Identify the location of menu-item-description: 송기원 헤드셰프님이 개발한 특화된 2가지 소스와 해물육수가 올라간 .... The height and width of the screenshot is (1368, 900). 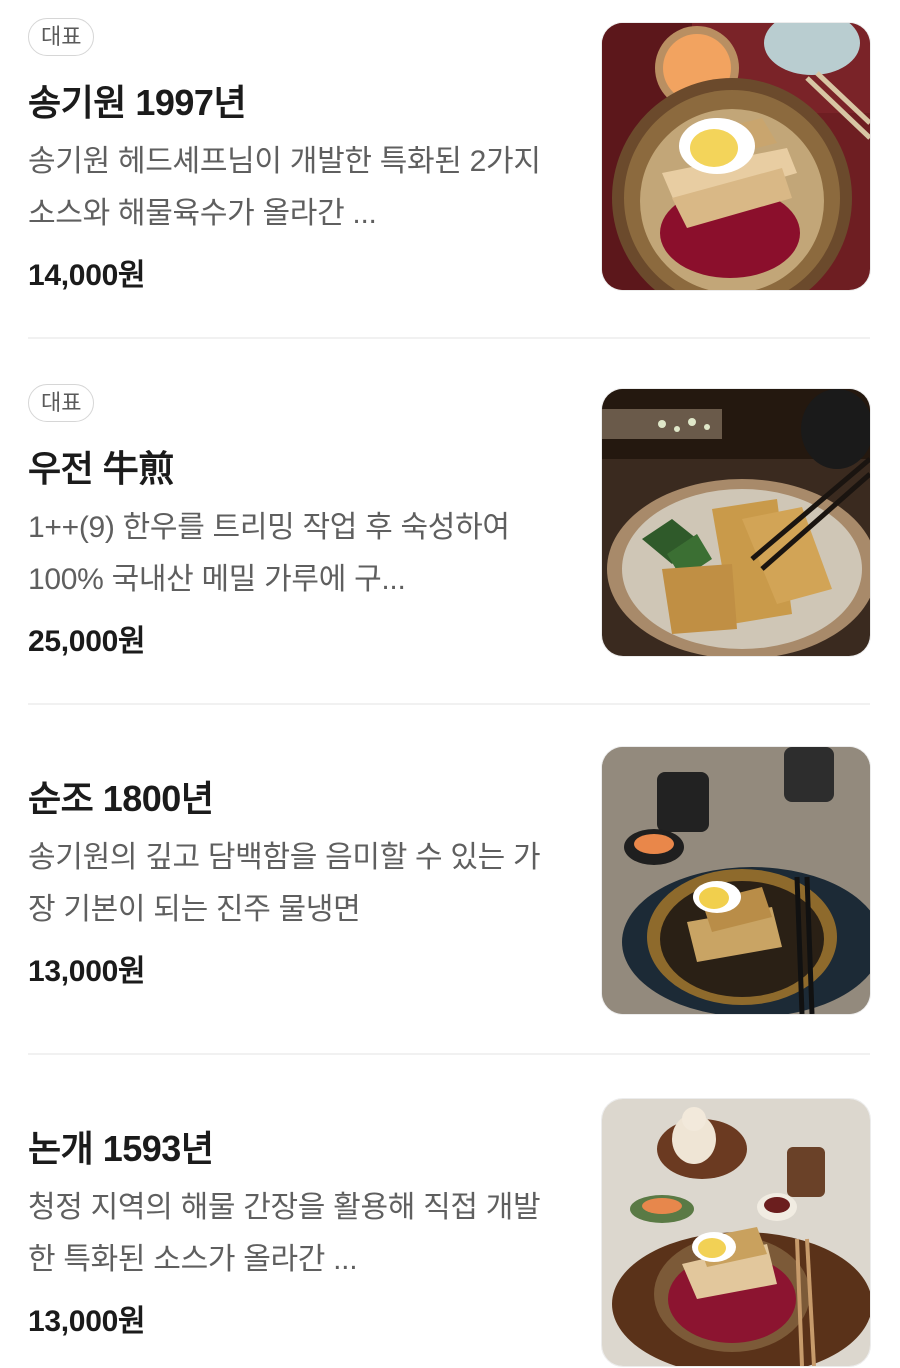
(284, 187).